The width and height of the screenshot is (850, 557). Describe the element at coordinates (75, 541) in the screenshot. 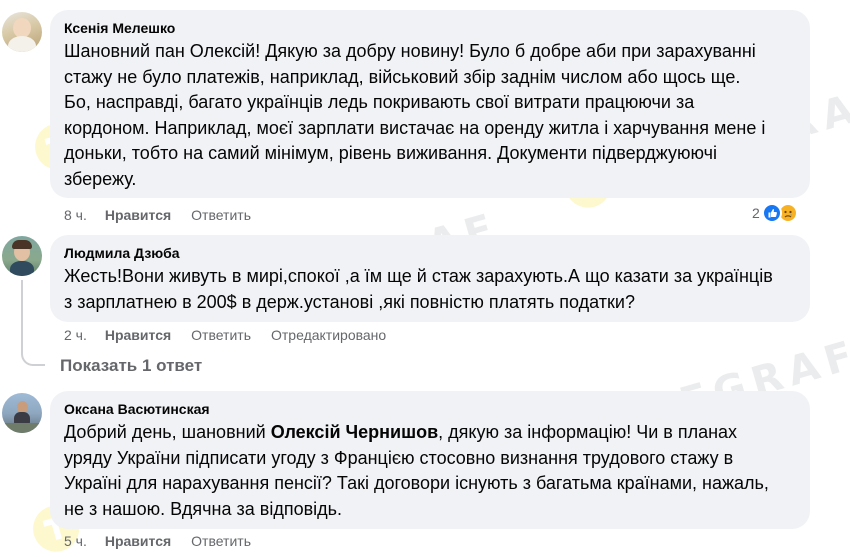

I see `comment-timestamp: 5 ч.` at that location.